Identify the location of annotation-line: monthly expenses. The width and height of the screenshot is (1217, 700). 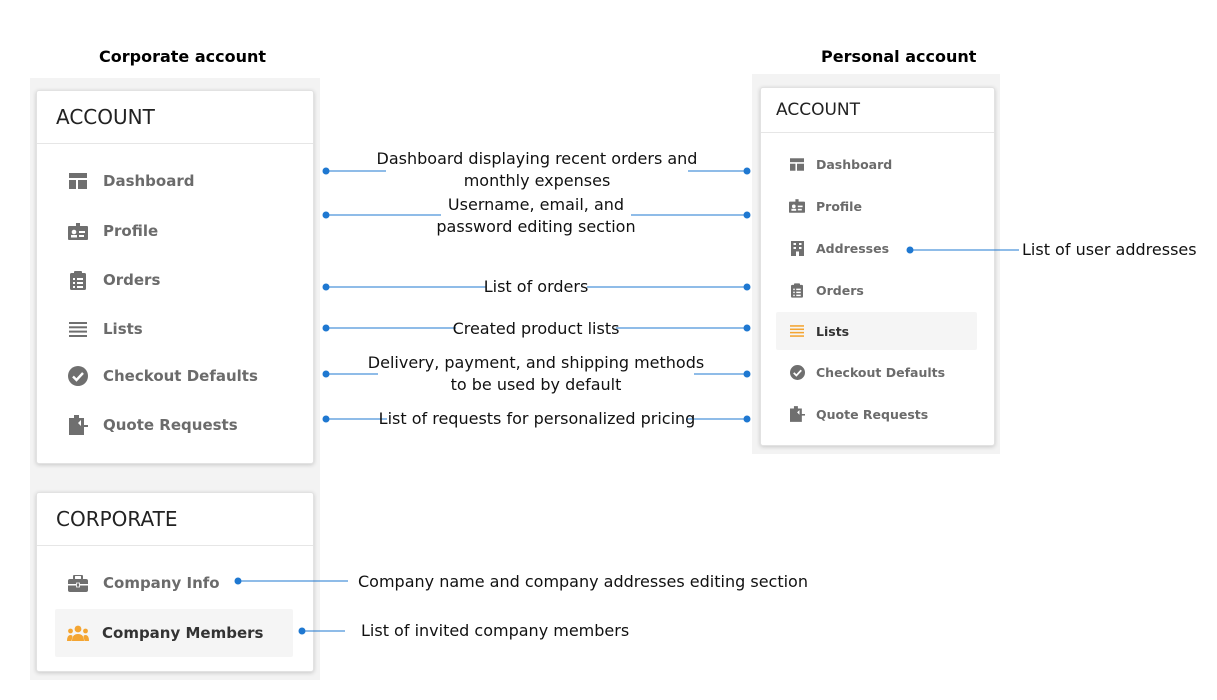
(537, 180).